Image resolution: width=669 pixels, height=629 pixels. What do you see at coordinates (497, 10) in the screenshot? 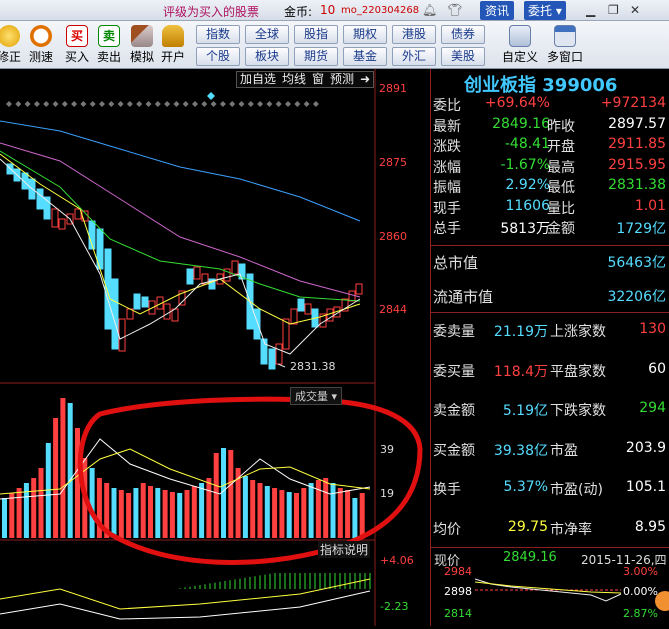
I see `info-button: 资讯` at bounding box center [497, 10].